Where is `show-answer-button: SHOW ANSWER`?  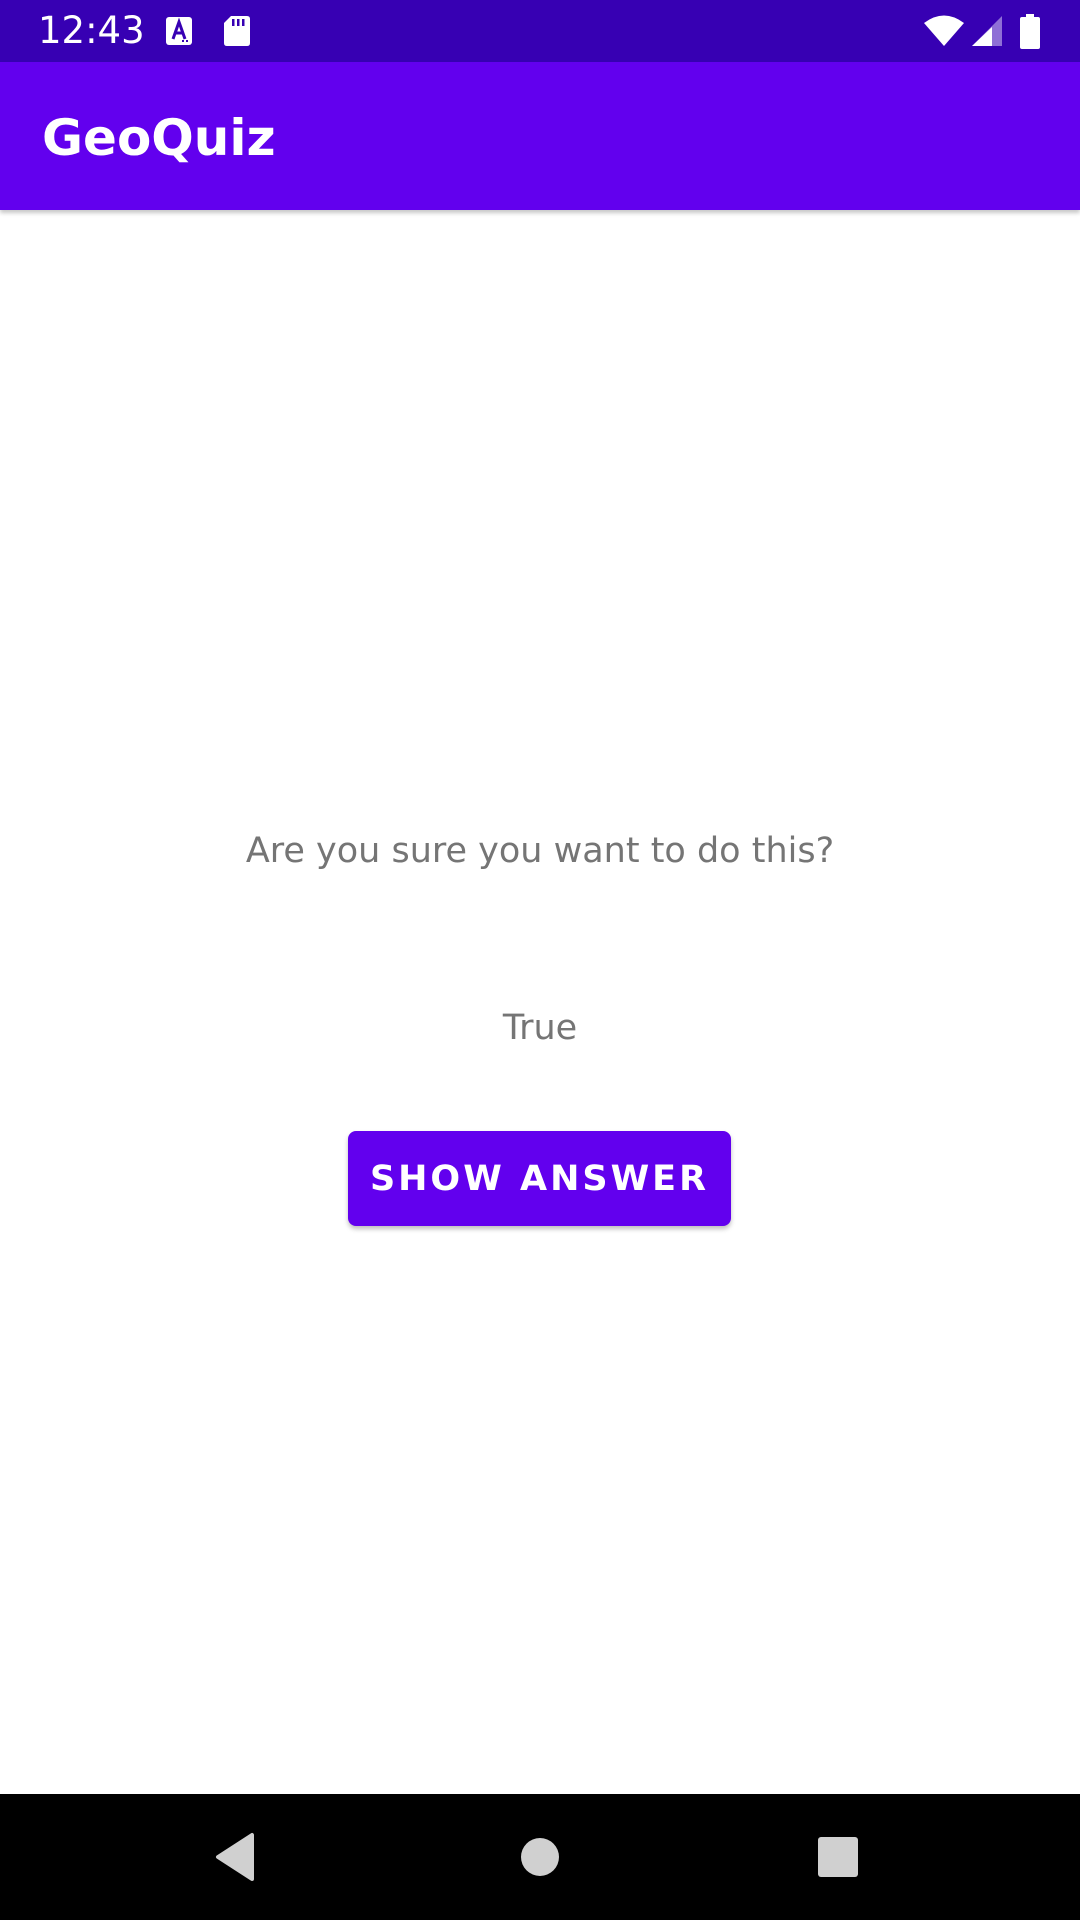
show-answer-button: SHOW ANSWER is located at coordinates (539, 1178).